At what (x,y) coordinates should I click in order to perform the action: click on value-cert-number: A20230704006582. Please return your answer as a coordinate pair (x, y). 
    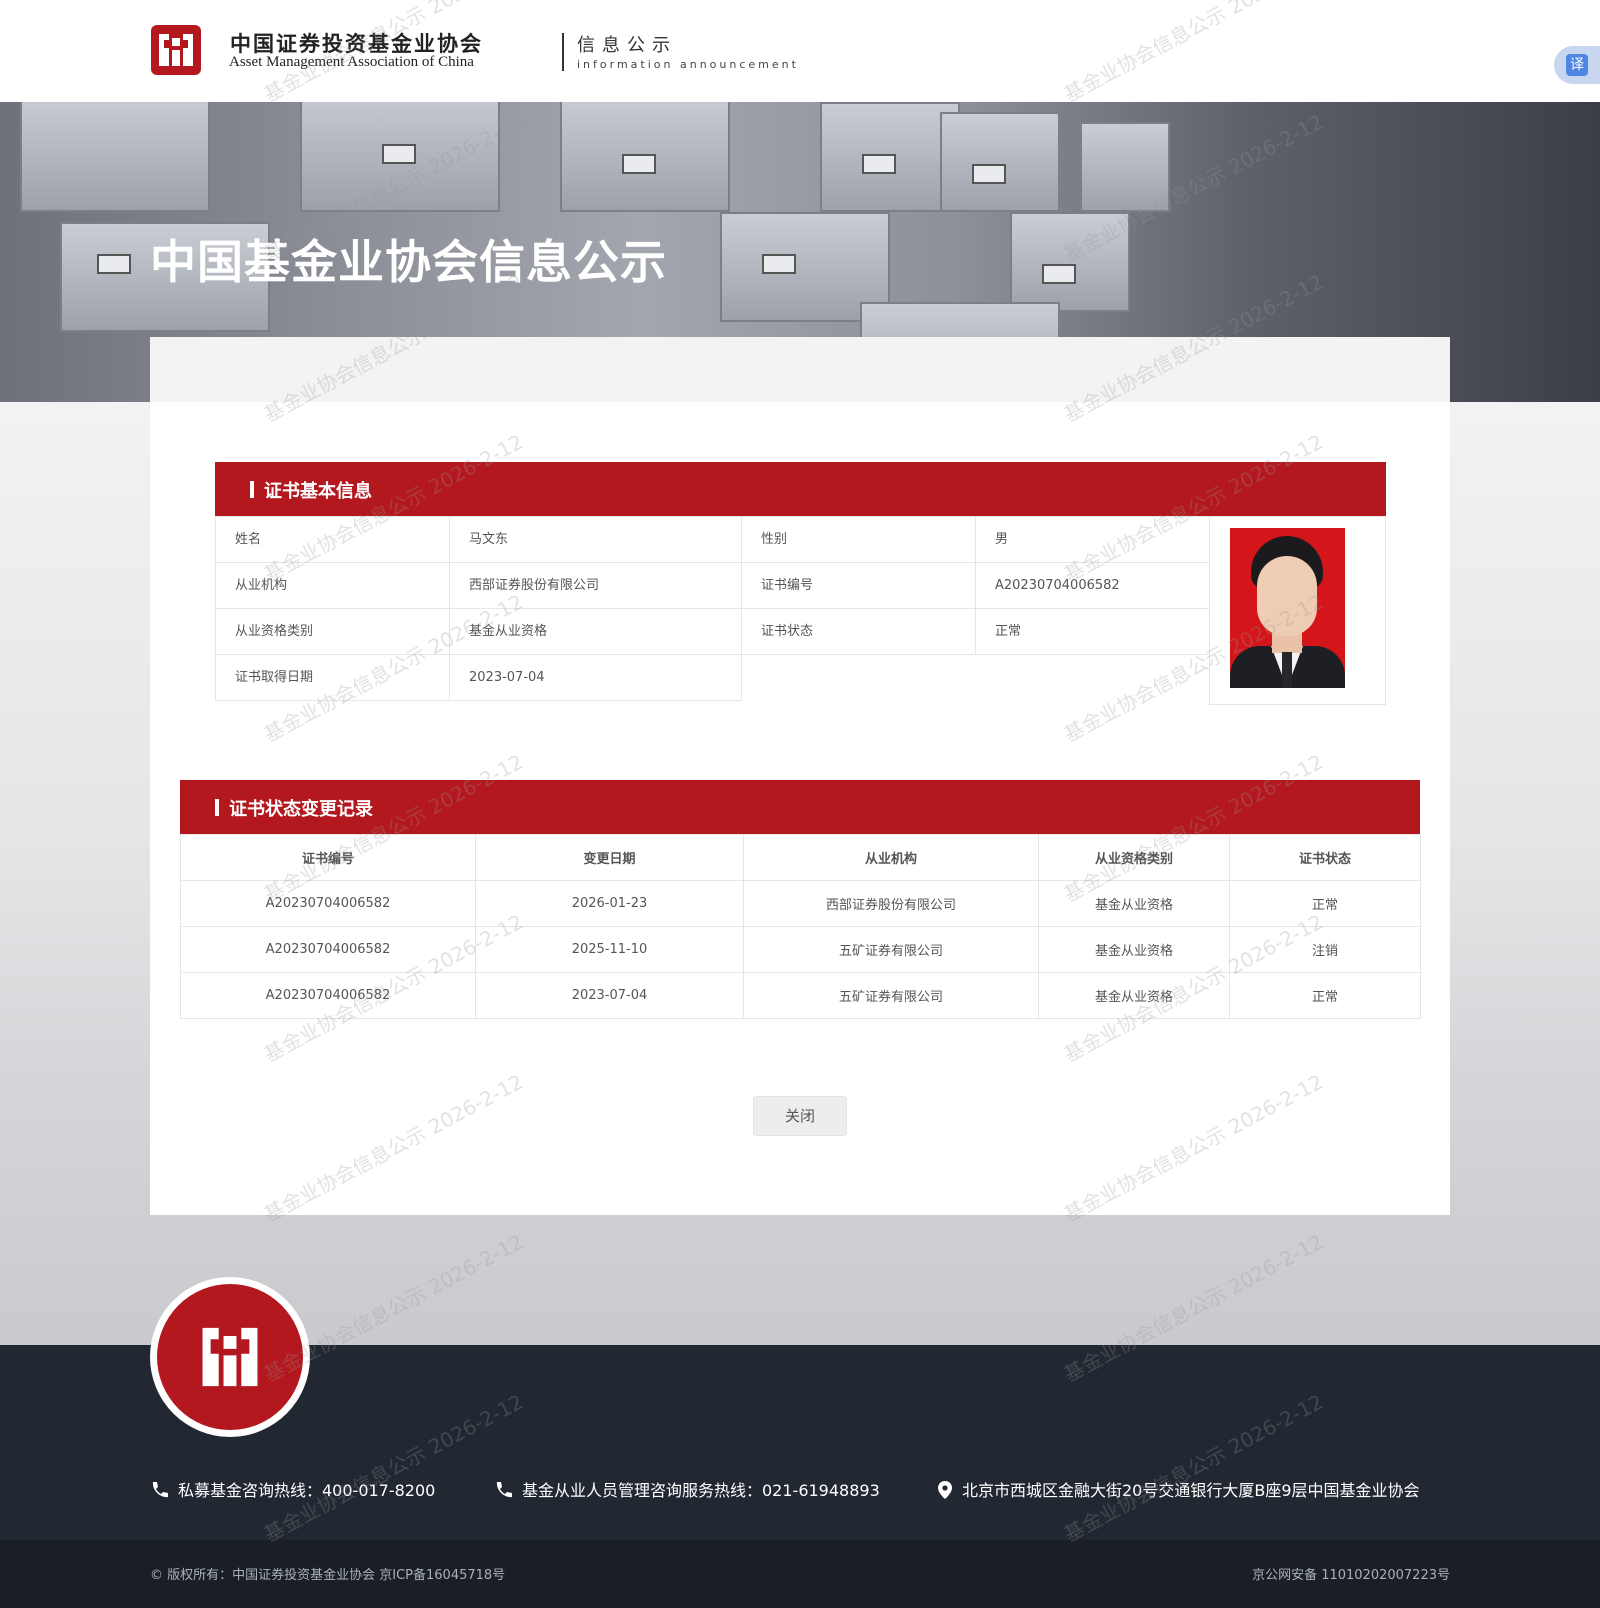
    Looking at the image, I should click on (1092, 585).